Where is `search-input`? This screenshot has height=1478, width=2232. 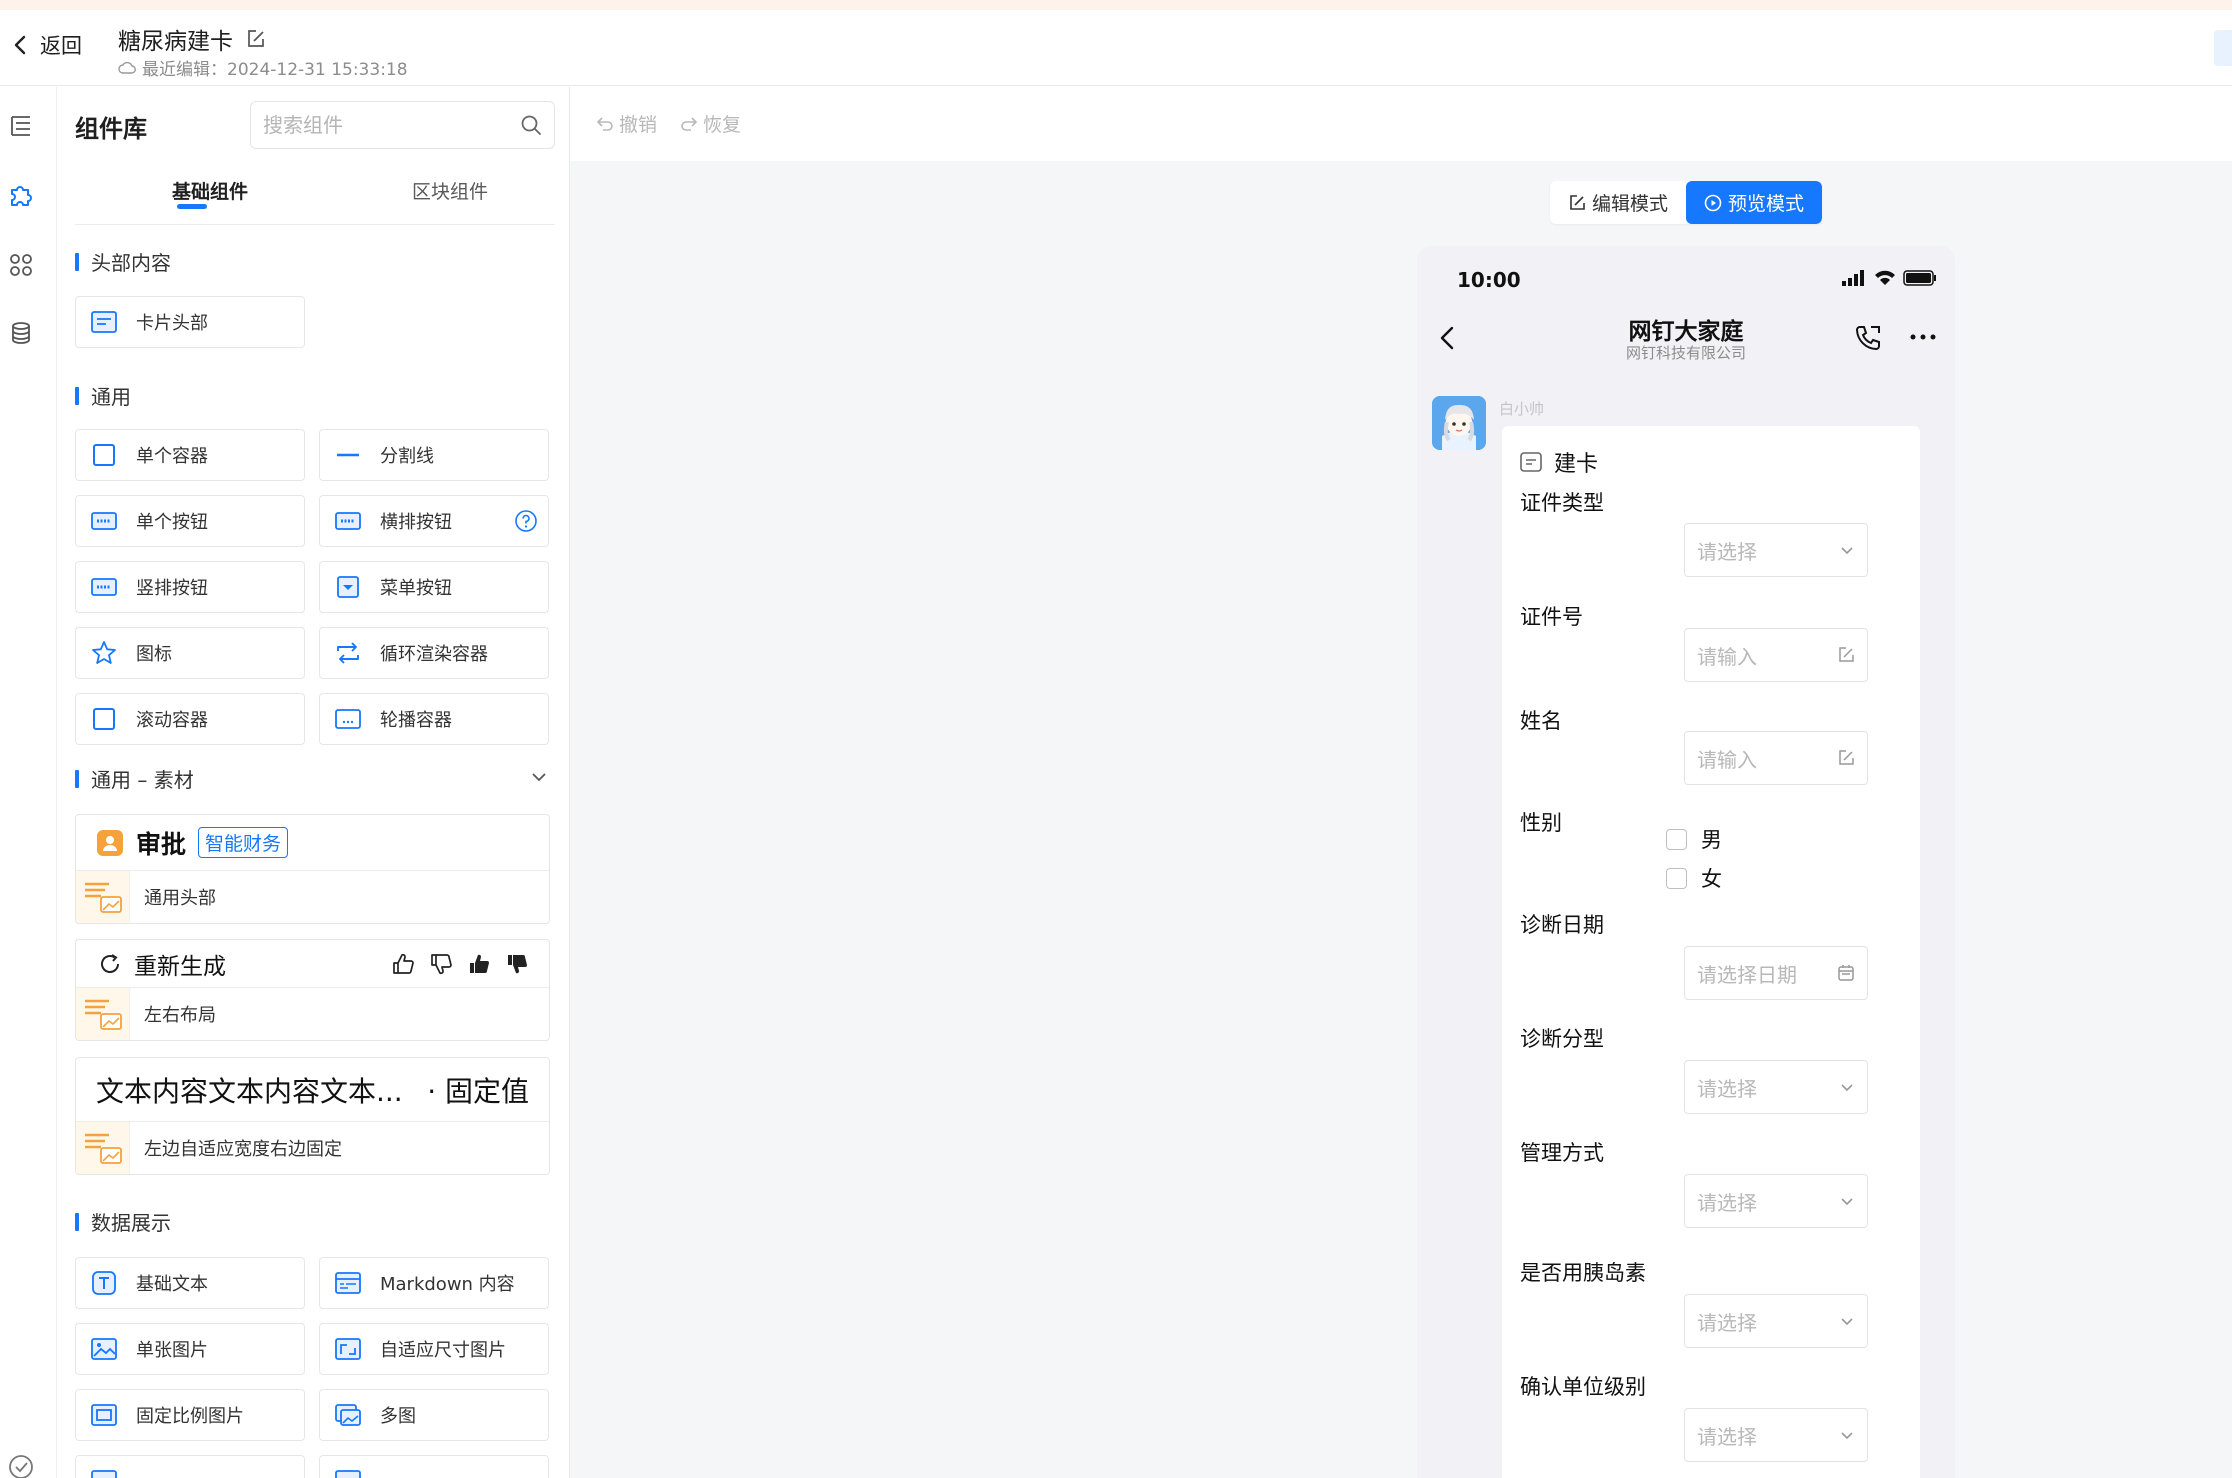
search-input is located at coordinates (378, 125).